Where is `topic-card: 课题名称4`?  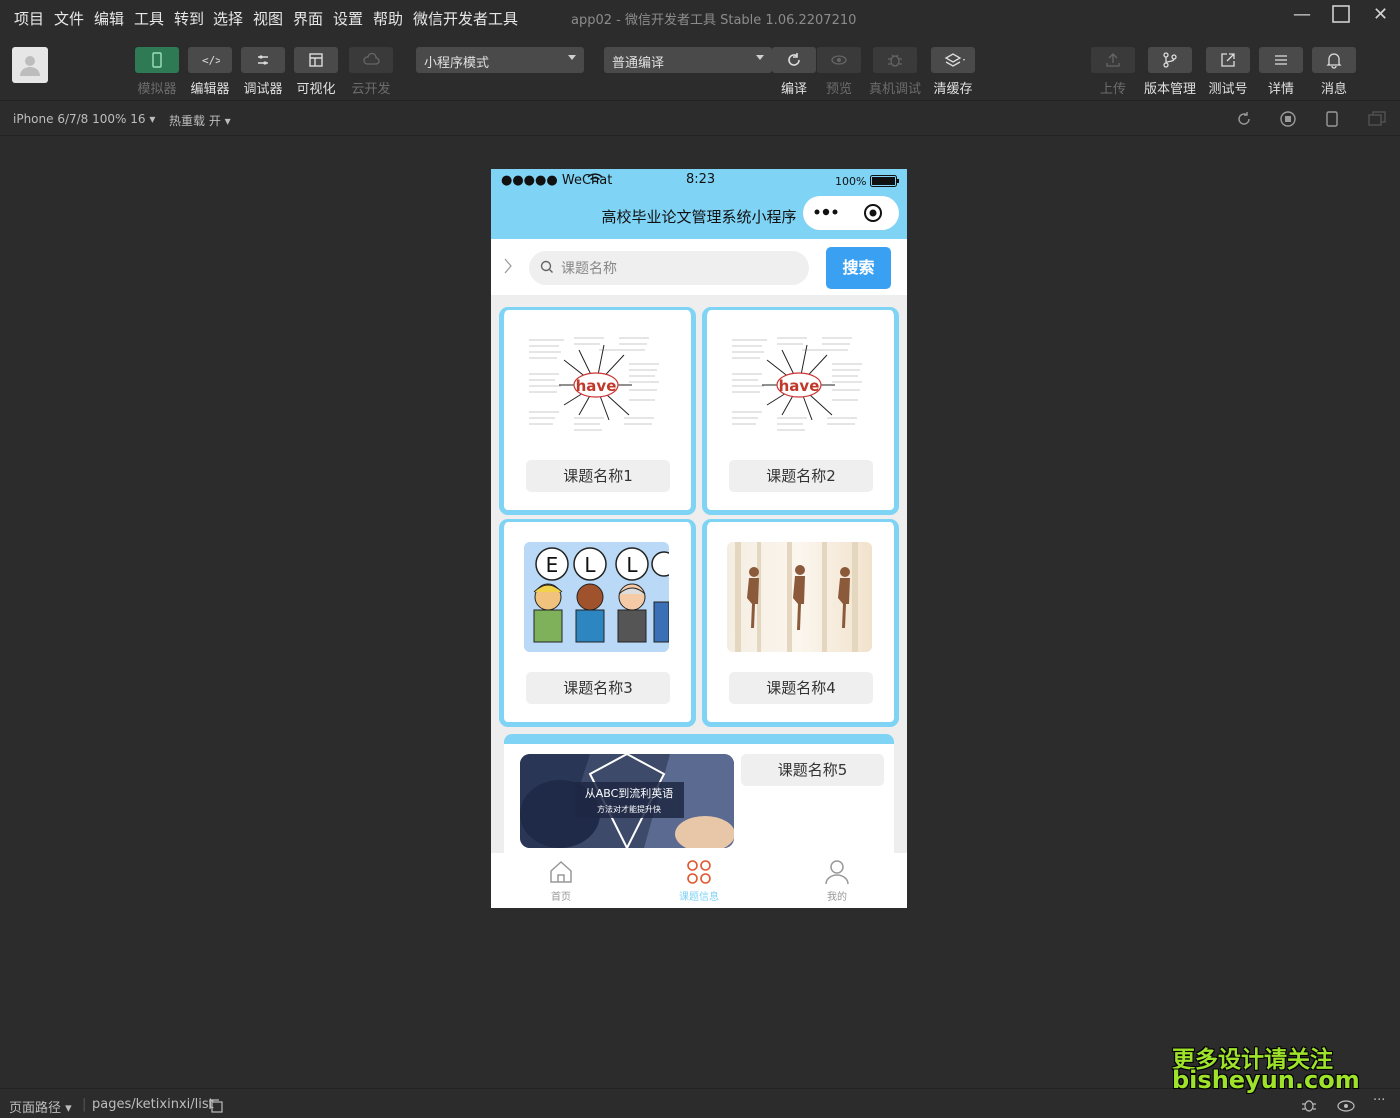 topic-card: 课题名称4 is located at coordinates (800, 623).